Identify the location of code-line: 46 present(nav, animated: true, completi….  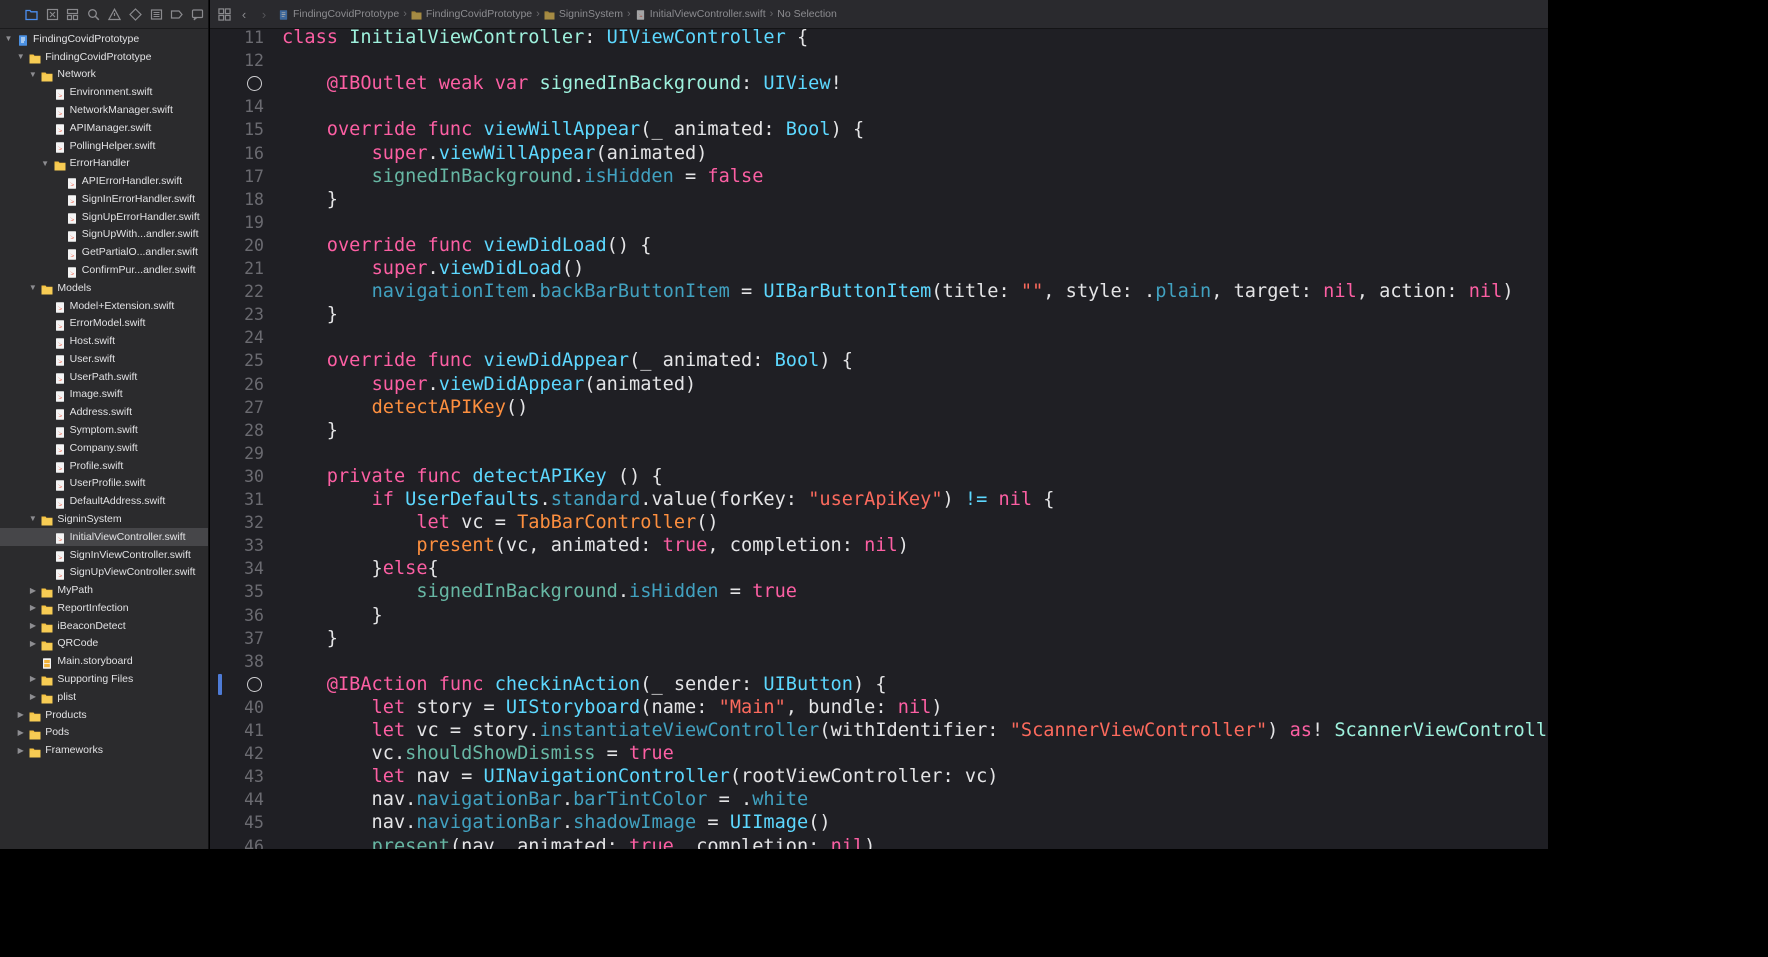
(879, 842).